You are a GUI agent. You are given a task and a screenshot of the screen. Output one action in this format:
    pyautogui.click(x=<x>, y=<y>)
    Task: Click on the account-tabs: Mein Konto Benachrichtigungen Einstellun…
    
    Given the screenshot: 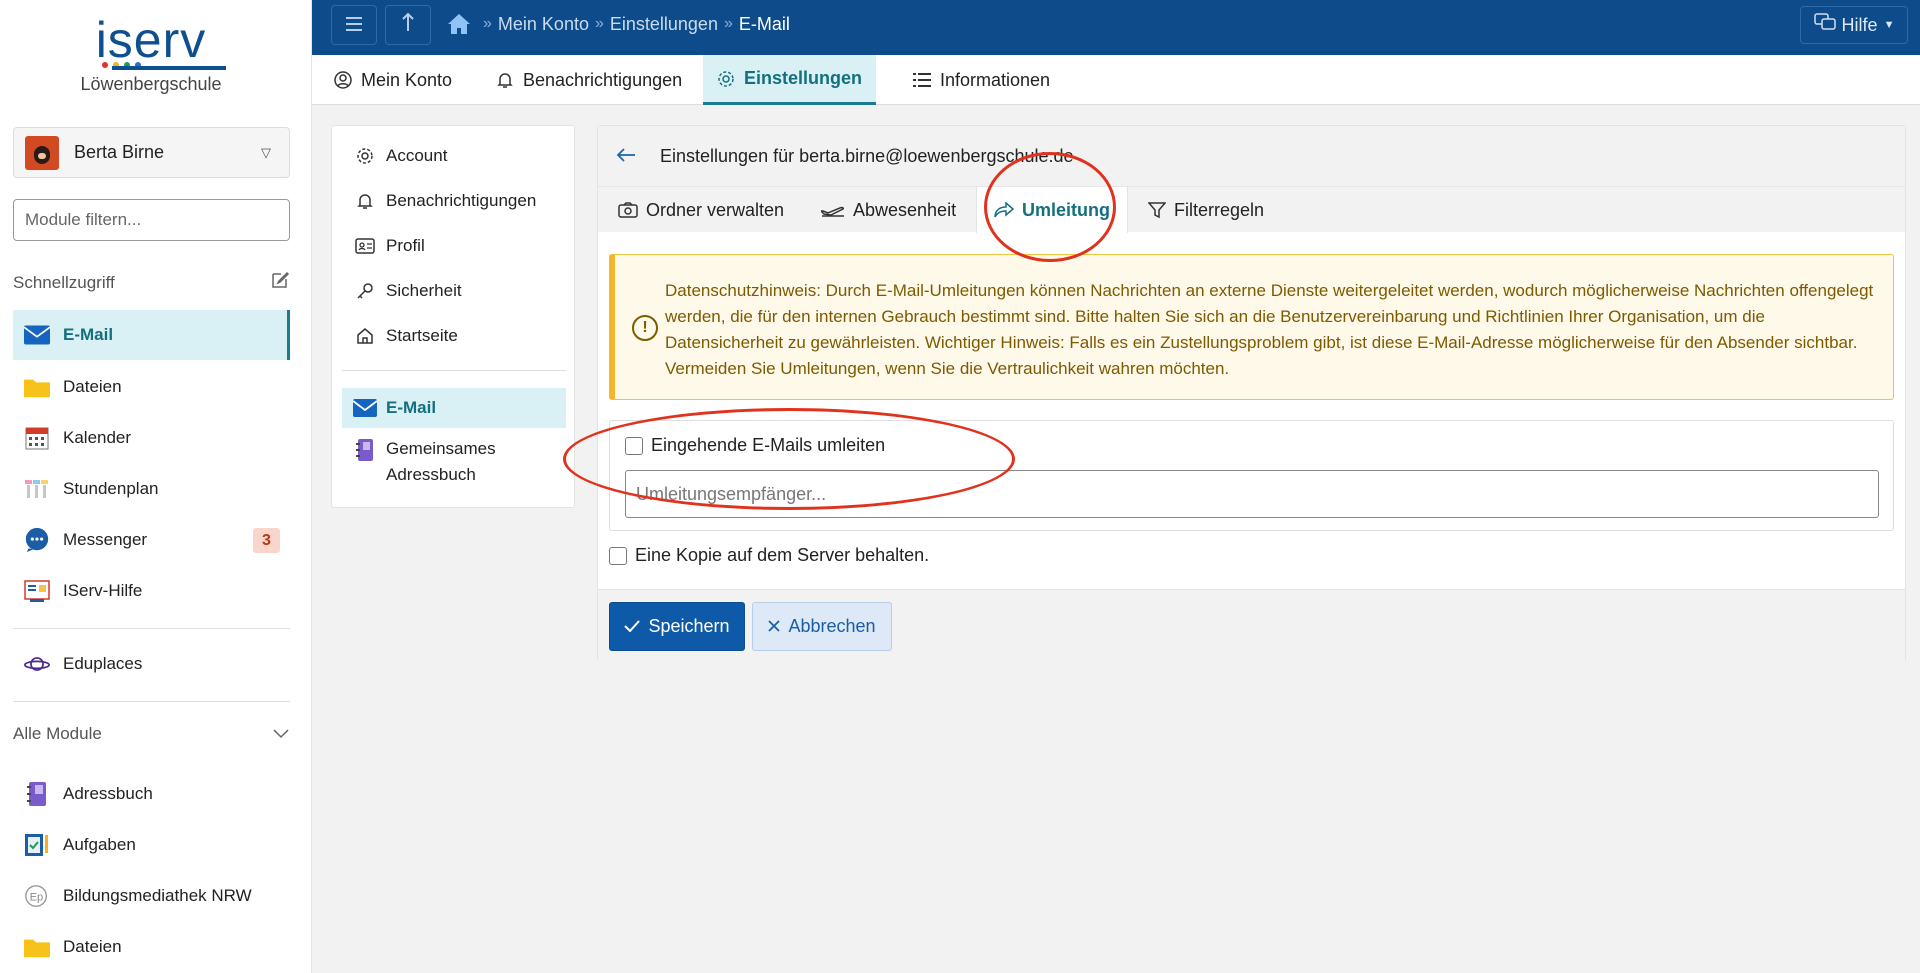 What is the action you would take?
    pyautogui.click(x=1116, y=80)
    